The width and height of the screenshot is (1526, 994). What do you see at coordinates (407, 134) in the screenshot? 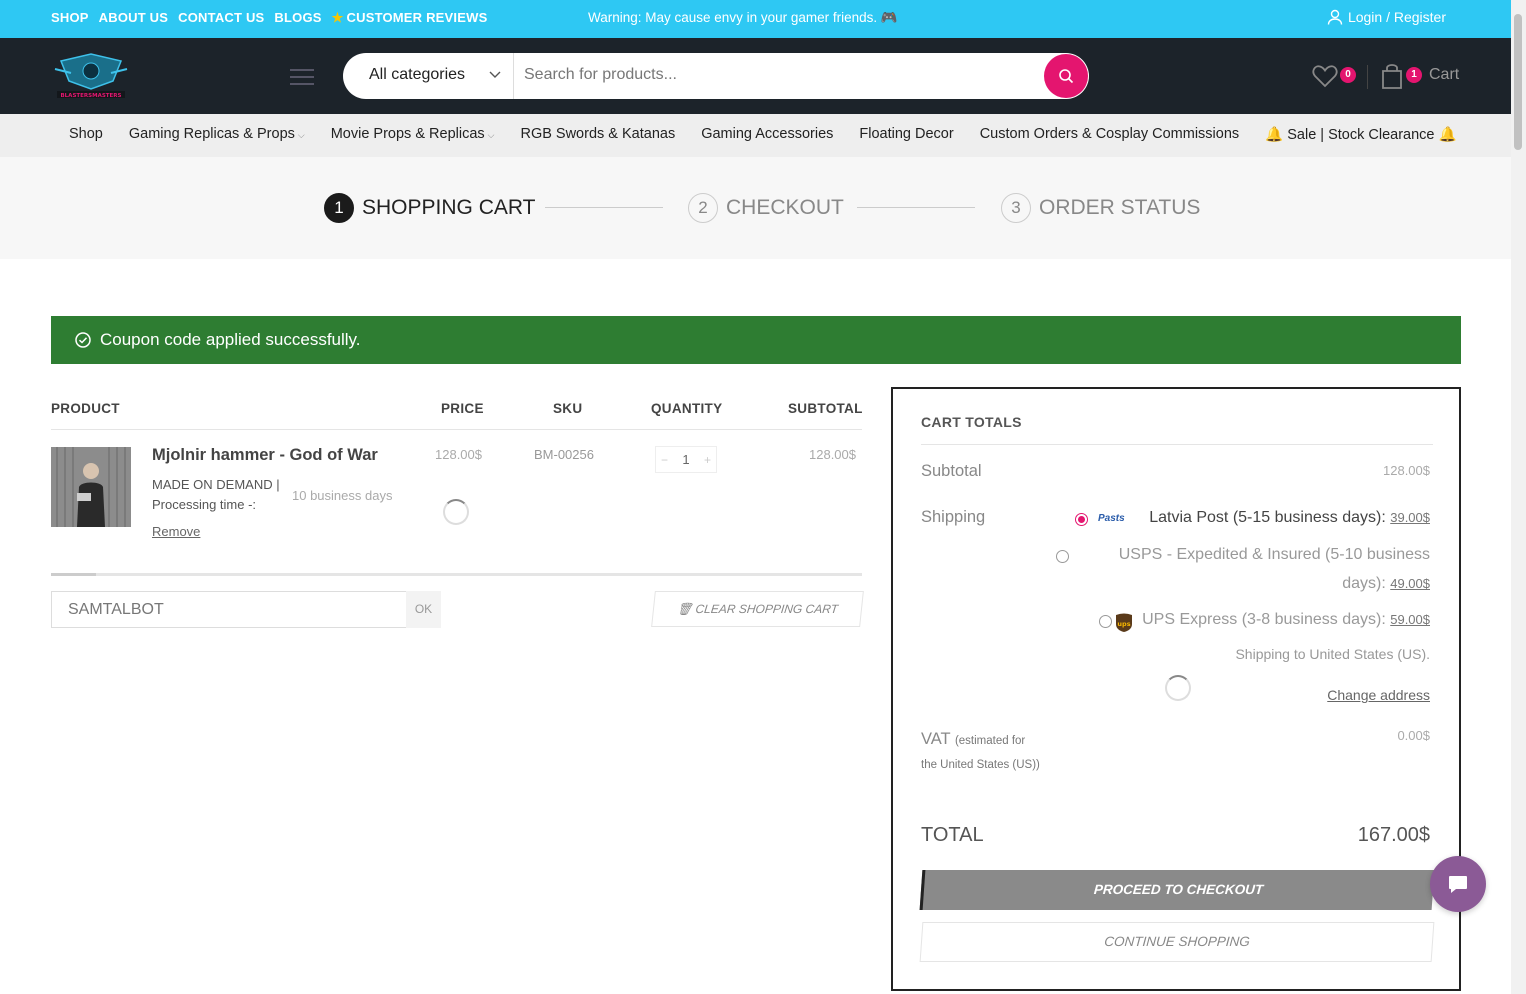
I see `nav-item-label: Movie Props & Replicas` at bounding box center [407, 134].